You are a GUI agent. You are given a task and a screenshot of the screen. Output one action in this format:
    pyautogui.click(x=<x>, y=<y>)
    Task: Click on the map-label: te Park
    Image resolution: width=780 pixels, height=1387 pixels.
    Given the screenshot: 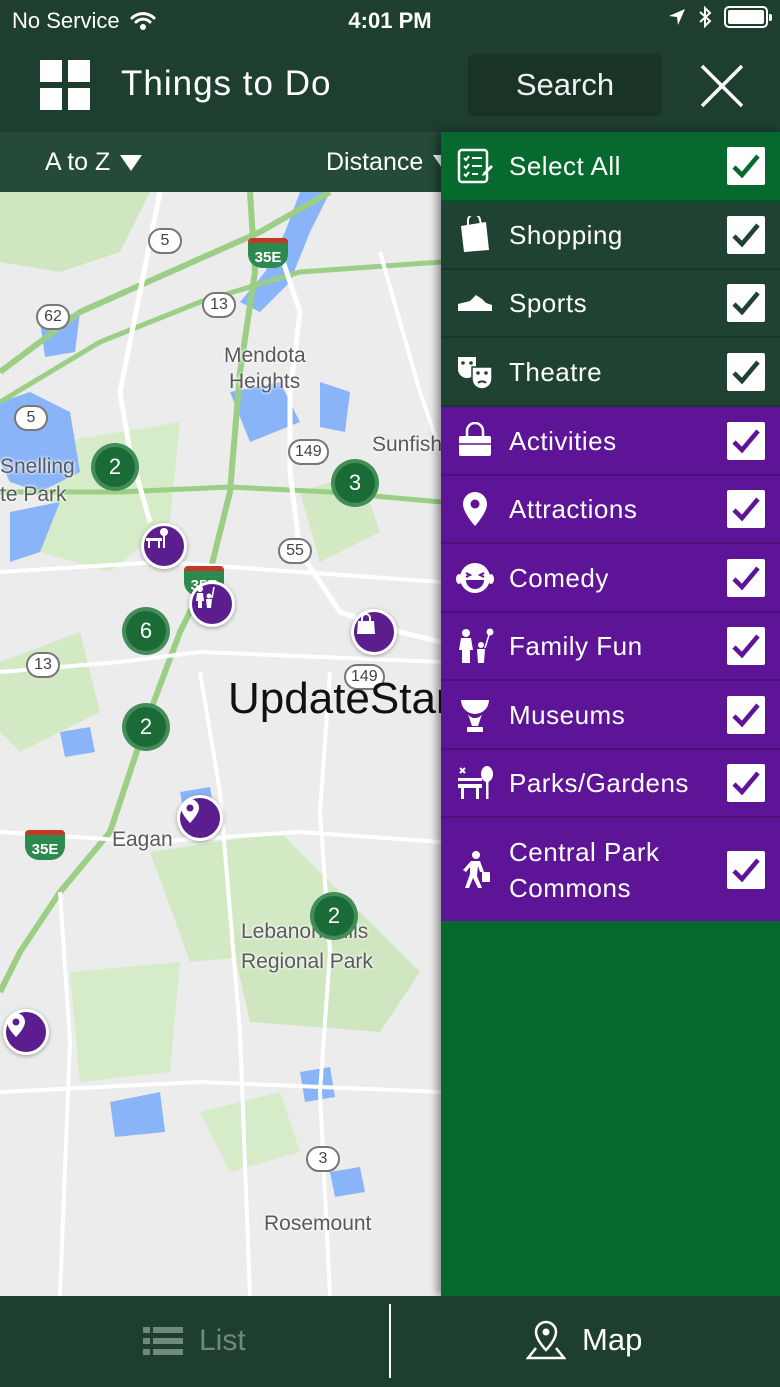 What is the action you would take?
    pyautogui.click(x=33, y=494)
    